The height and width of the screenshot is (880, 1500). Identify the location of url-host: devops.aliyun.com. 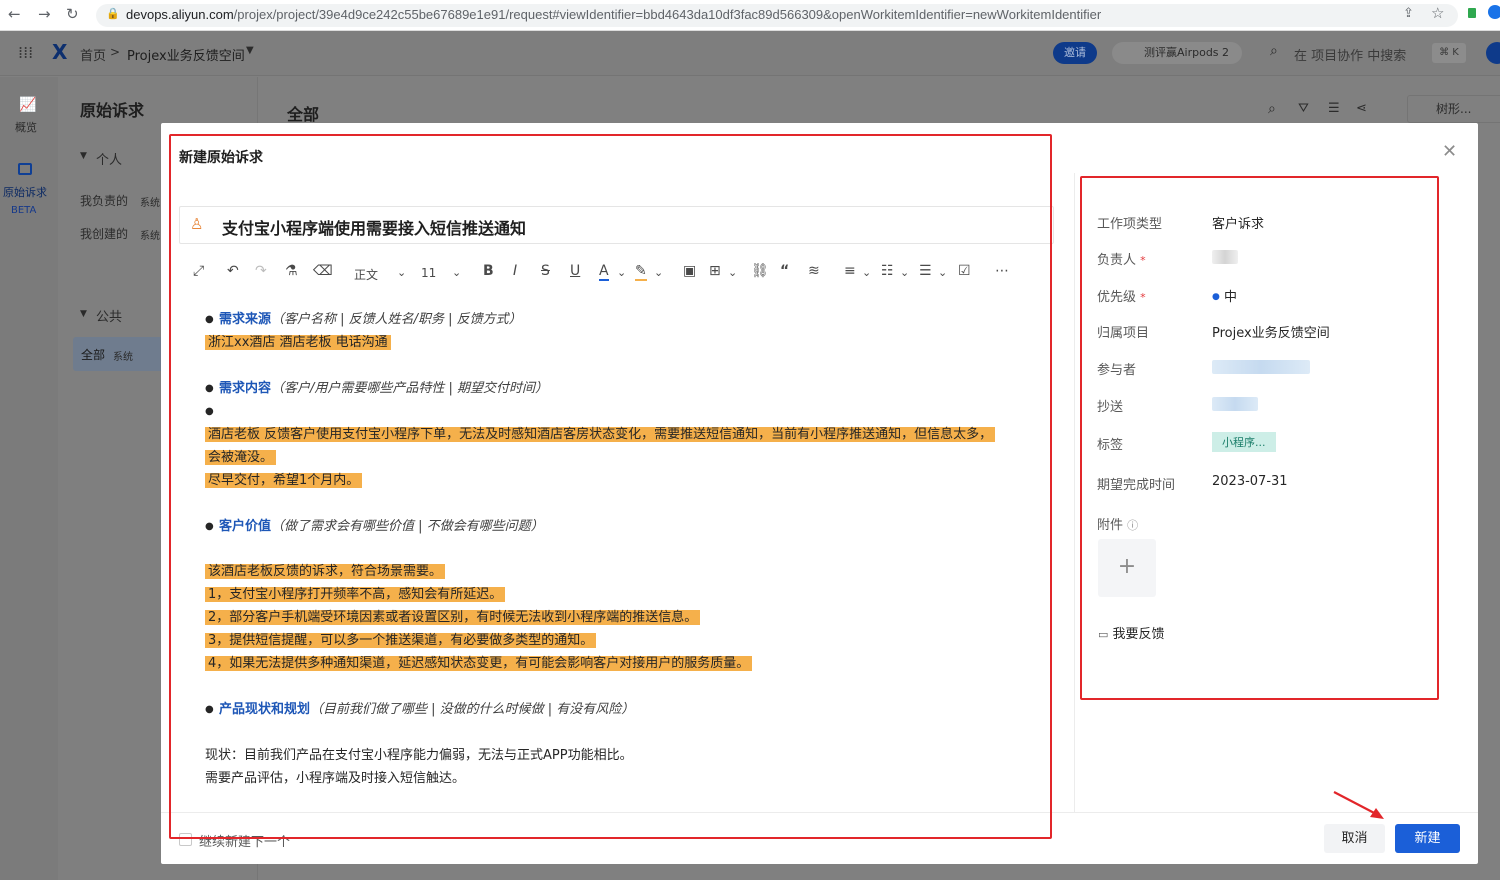
(180, 14).